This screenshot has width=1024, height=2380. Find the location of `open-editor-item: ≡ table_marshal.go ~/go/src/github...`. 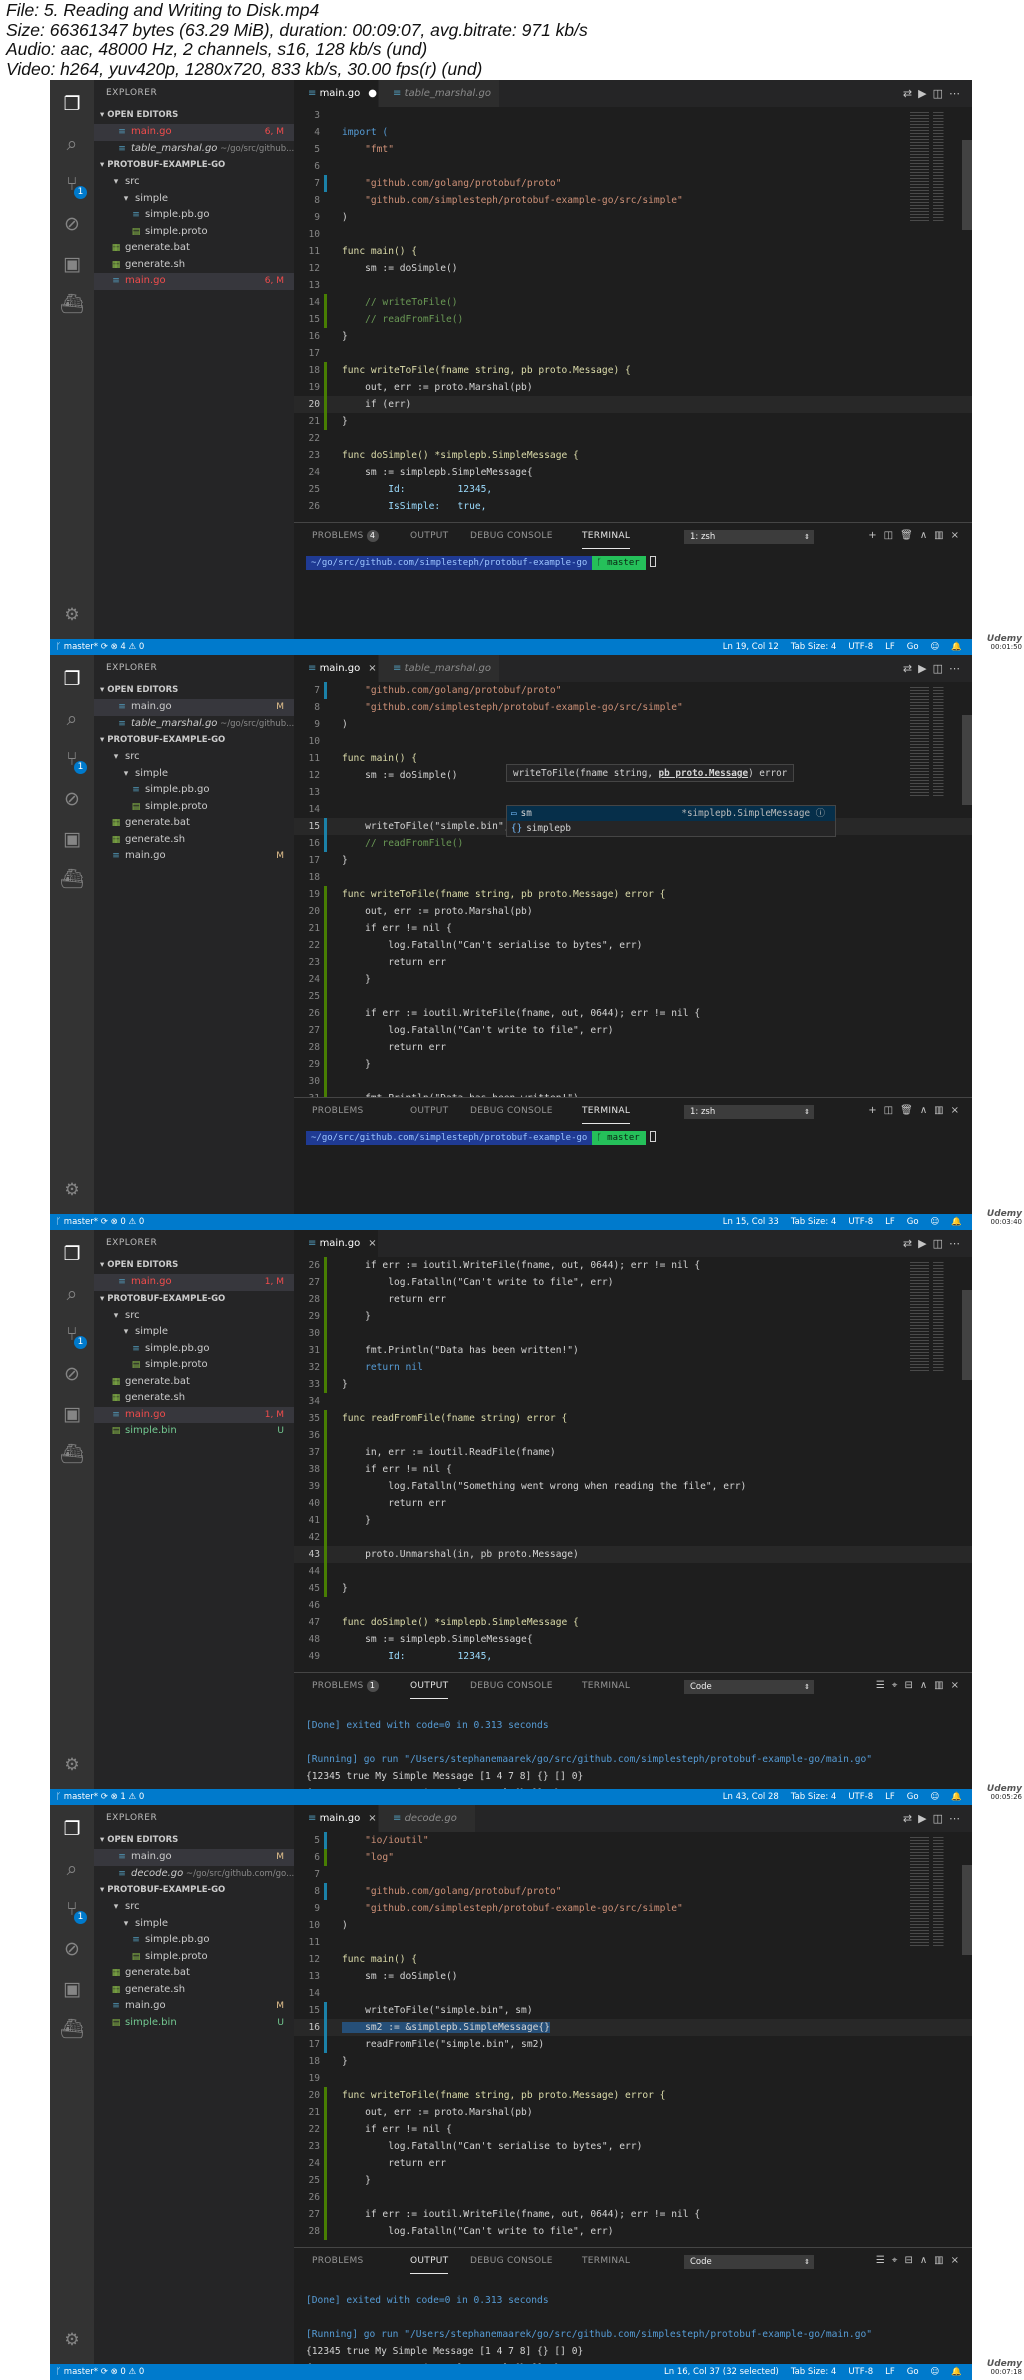

open-editor-item: ≡ table_marshal.go ~/go/src/github... is located at coordinates (194, 149).